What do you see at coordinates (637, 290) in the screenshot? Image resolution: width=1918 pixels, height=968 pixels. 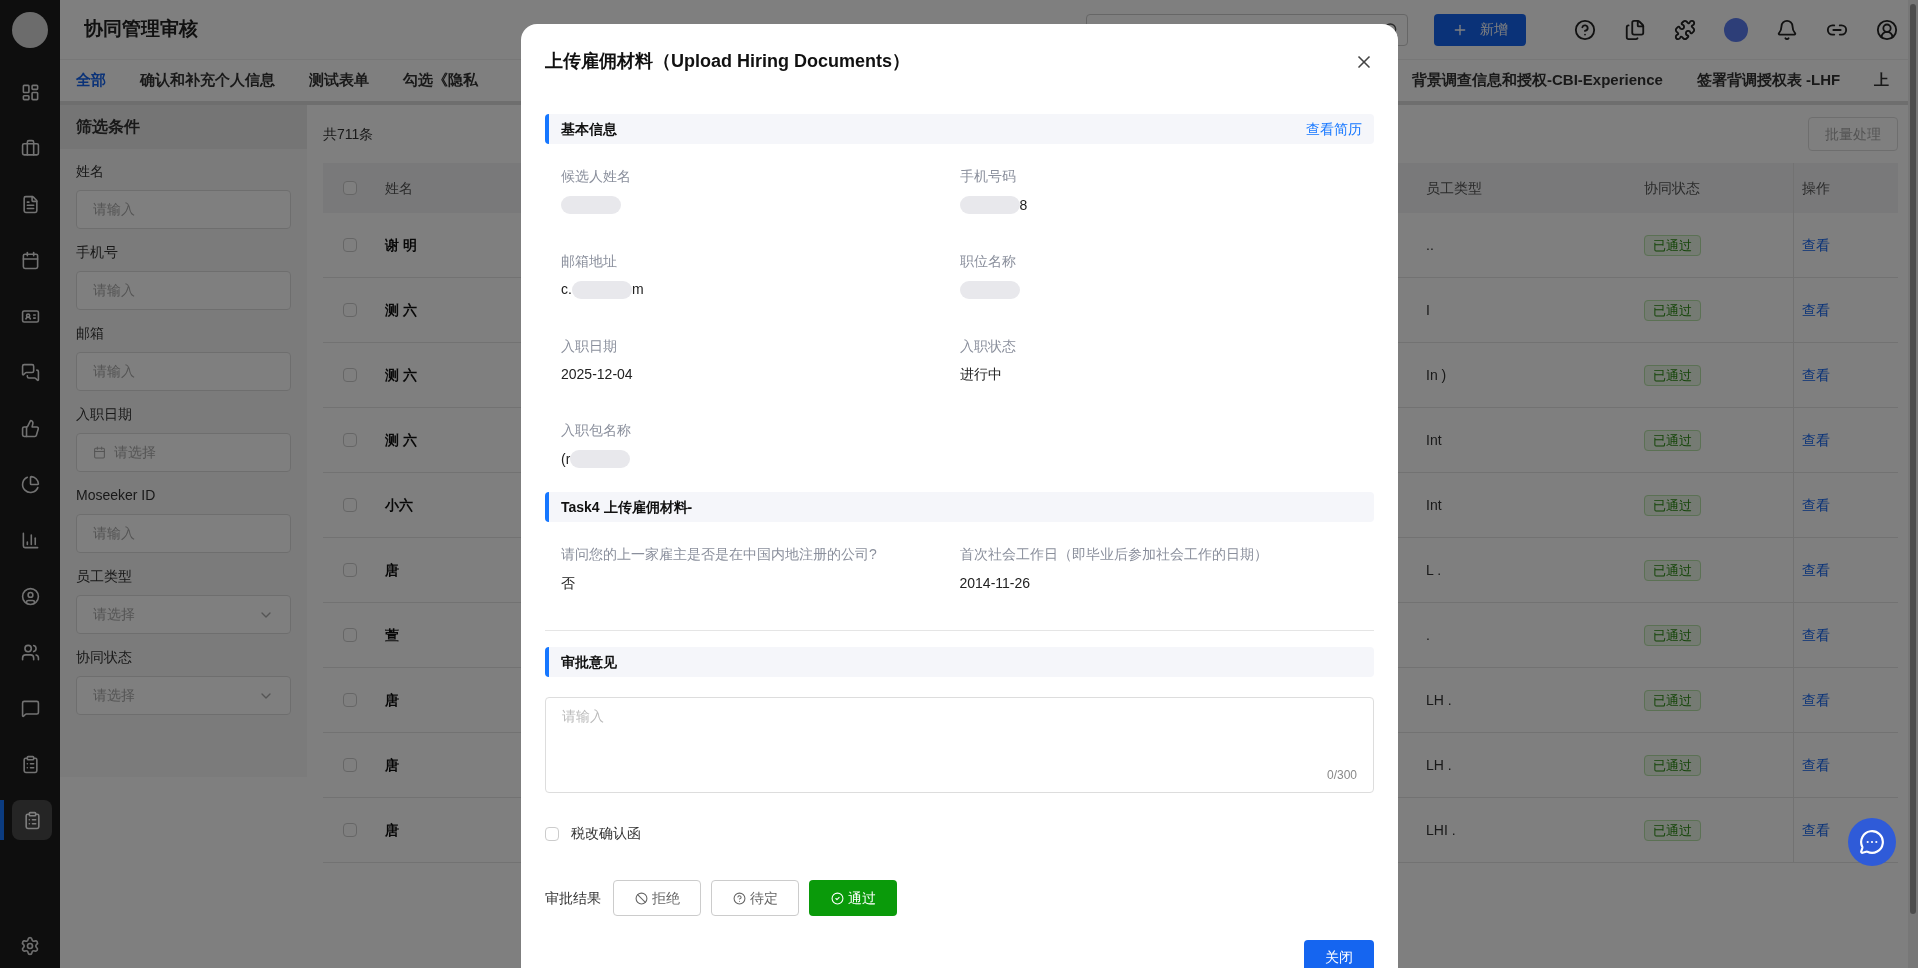 I see `field-value: m` at bounding box center [637, 290].